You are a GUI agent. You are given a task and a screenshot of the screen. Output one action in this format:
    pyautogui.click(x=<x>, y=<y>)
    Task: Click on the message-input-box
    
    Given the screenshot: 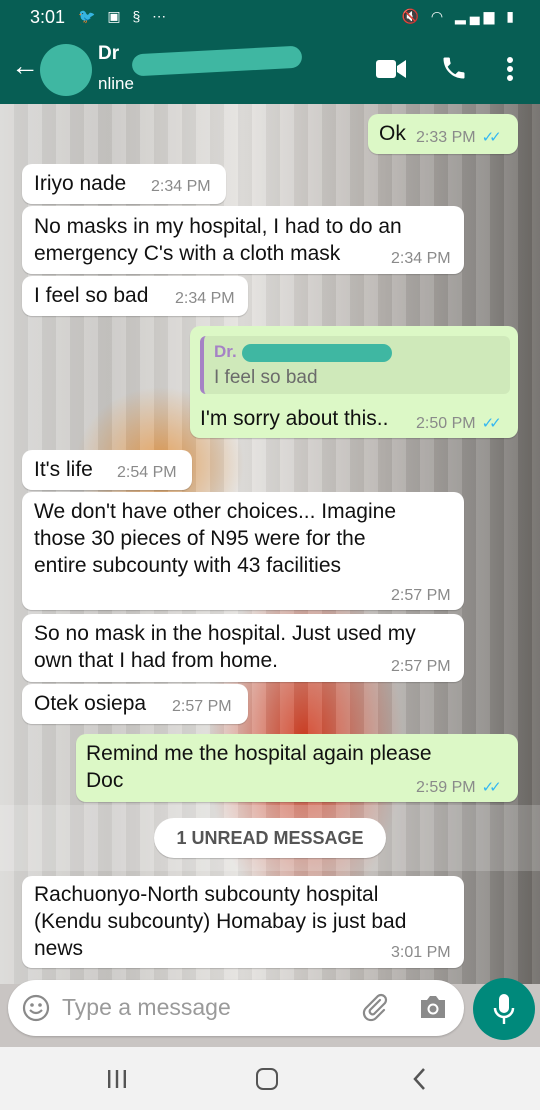 What is the action you would take?
    pyautogui.click(x=236, y=1008)
    